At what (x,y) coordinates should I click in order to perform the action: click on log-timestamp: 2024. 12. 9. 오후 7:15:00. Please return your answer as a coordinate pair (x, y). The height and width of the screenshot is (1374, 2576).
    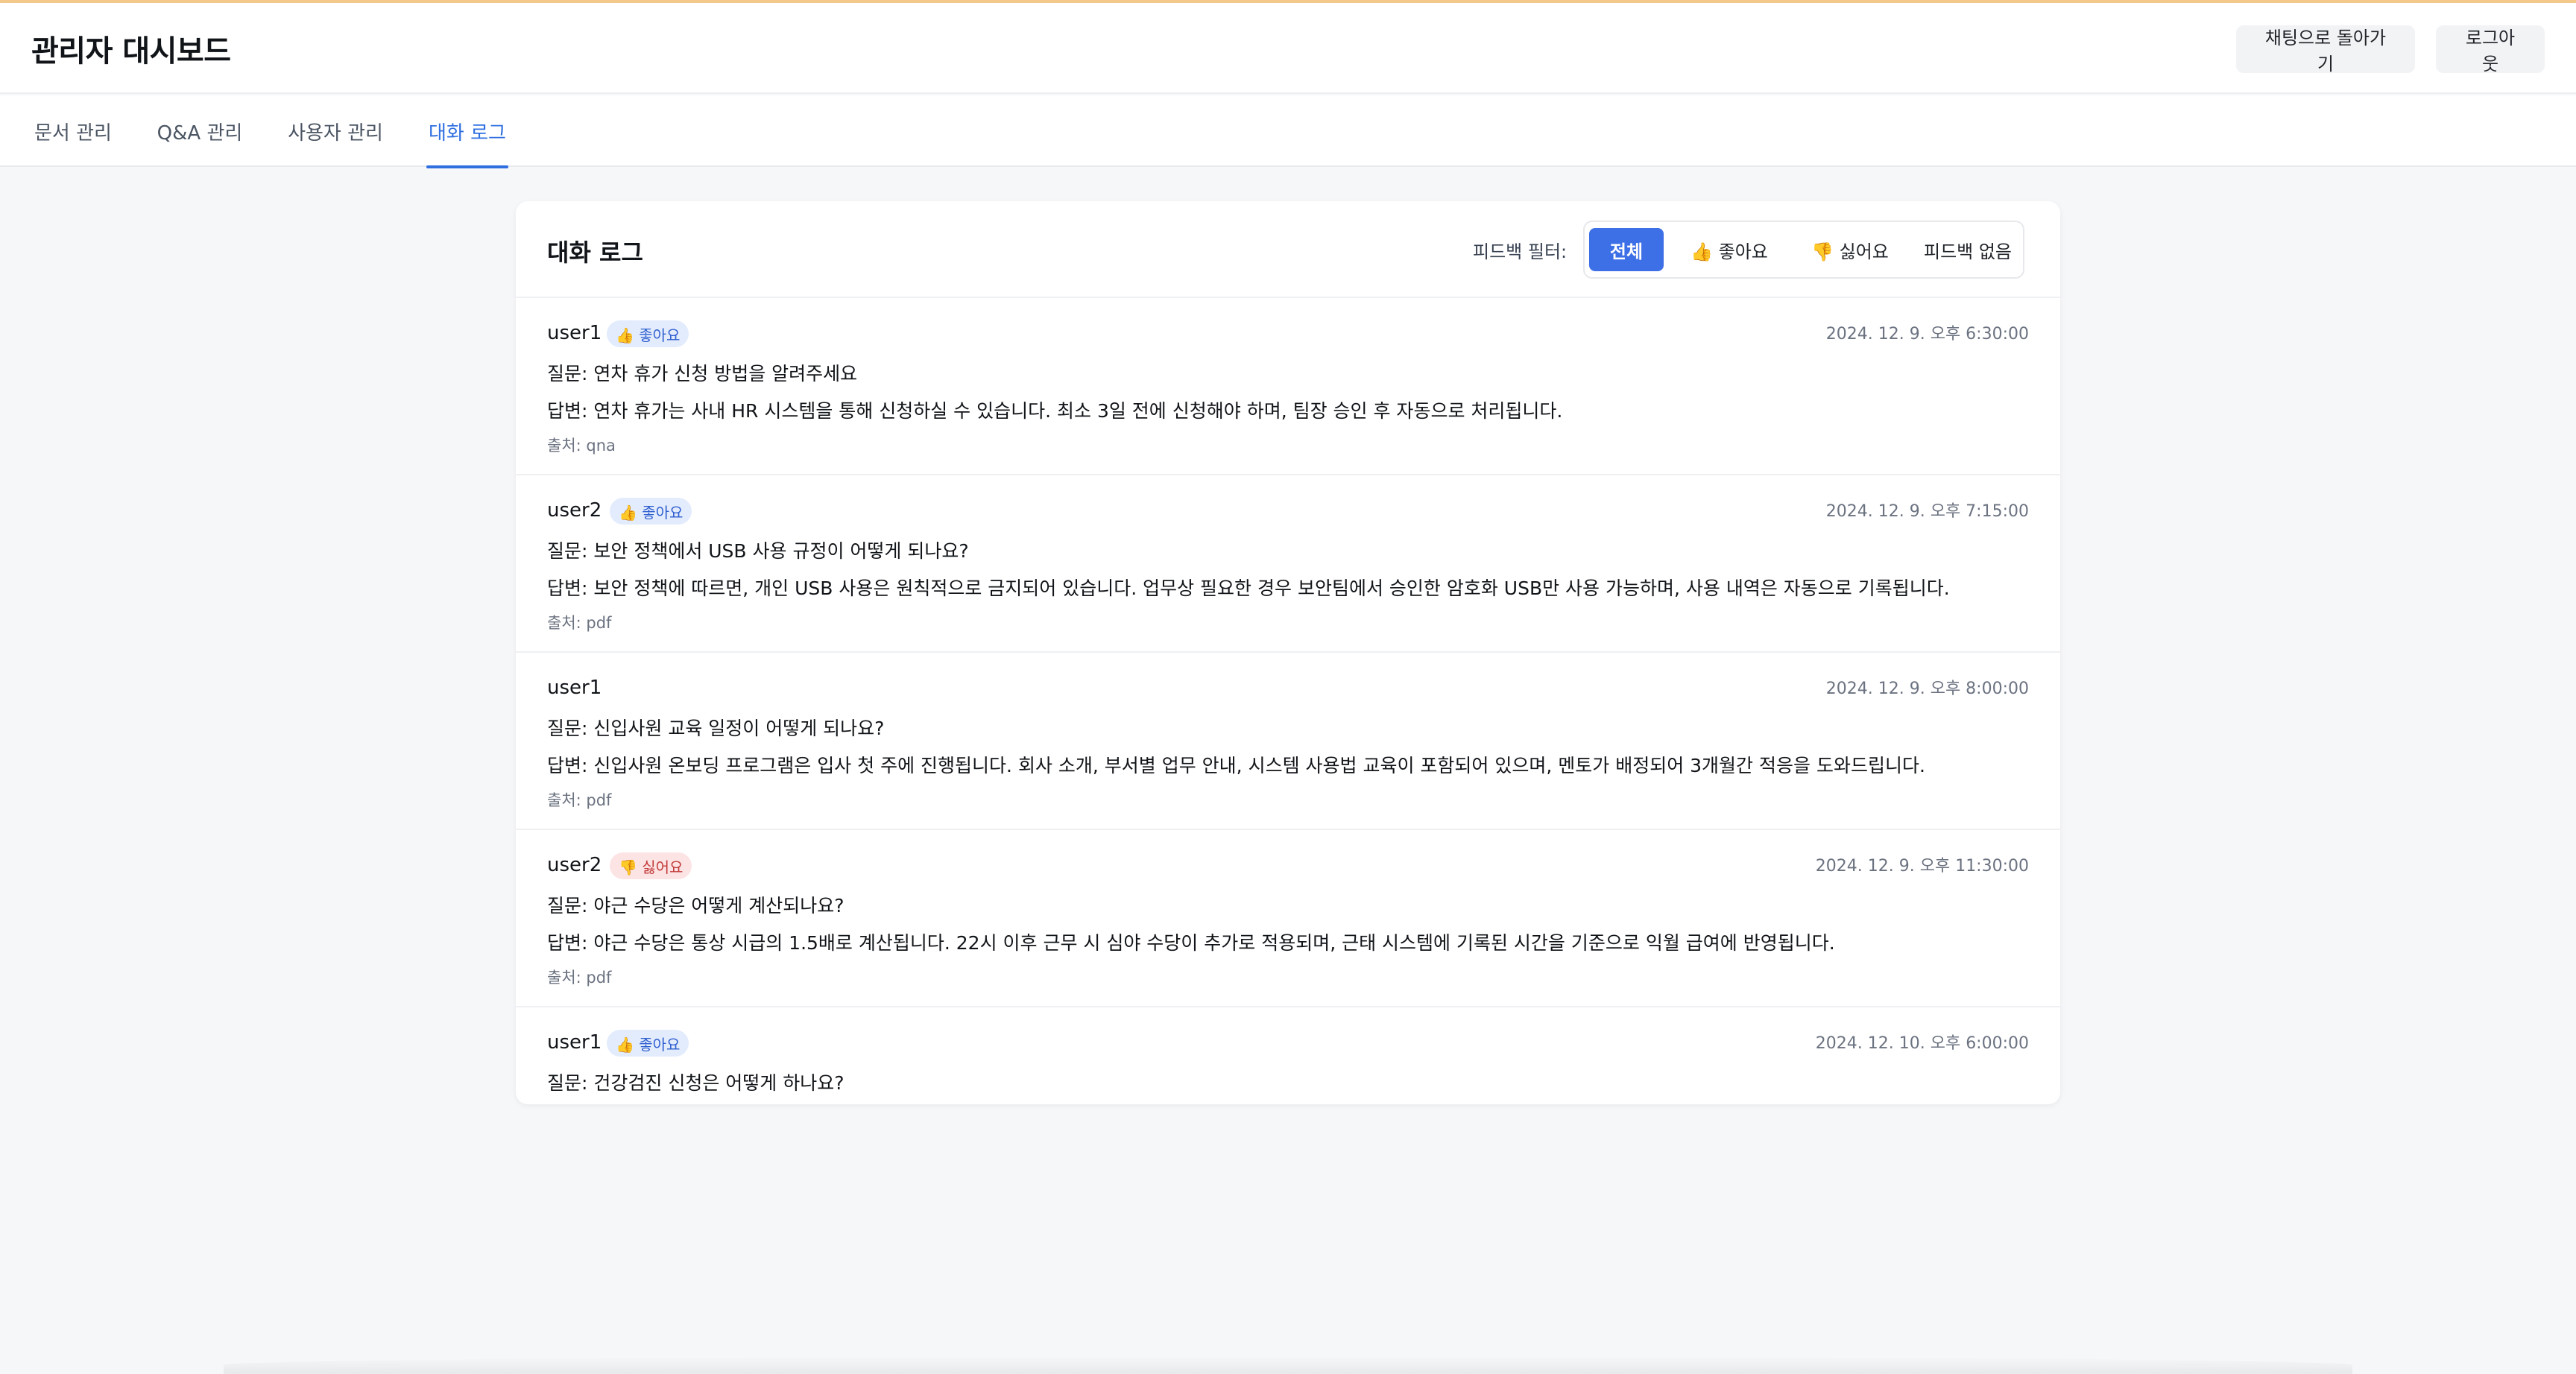
    Looking at the image, I should click on (1927, 511).